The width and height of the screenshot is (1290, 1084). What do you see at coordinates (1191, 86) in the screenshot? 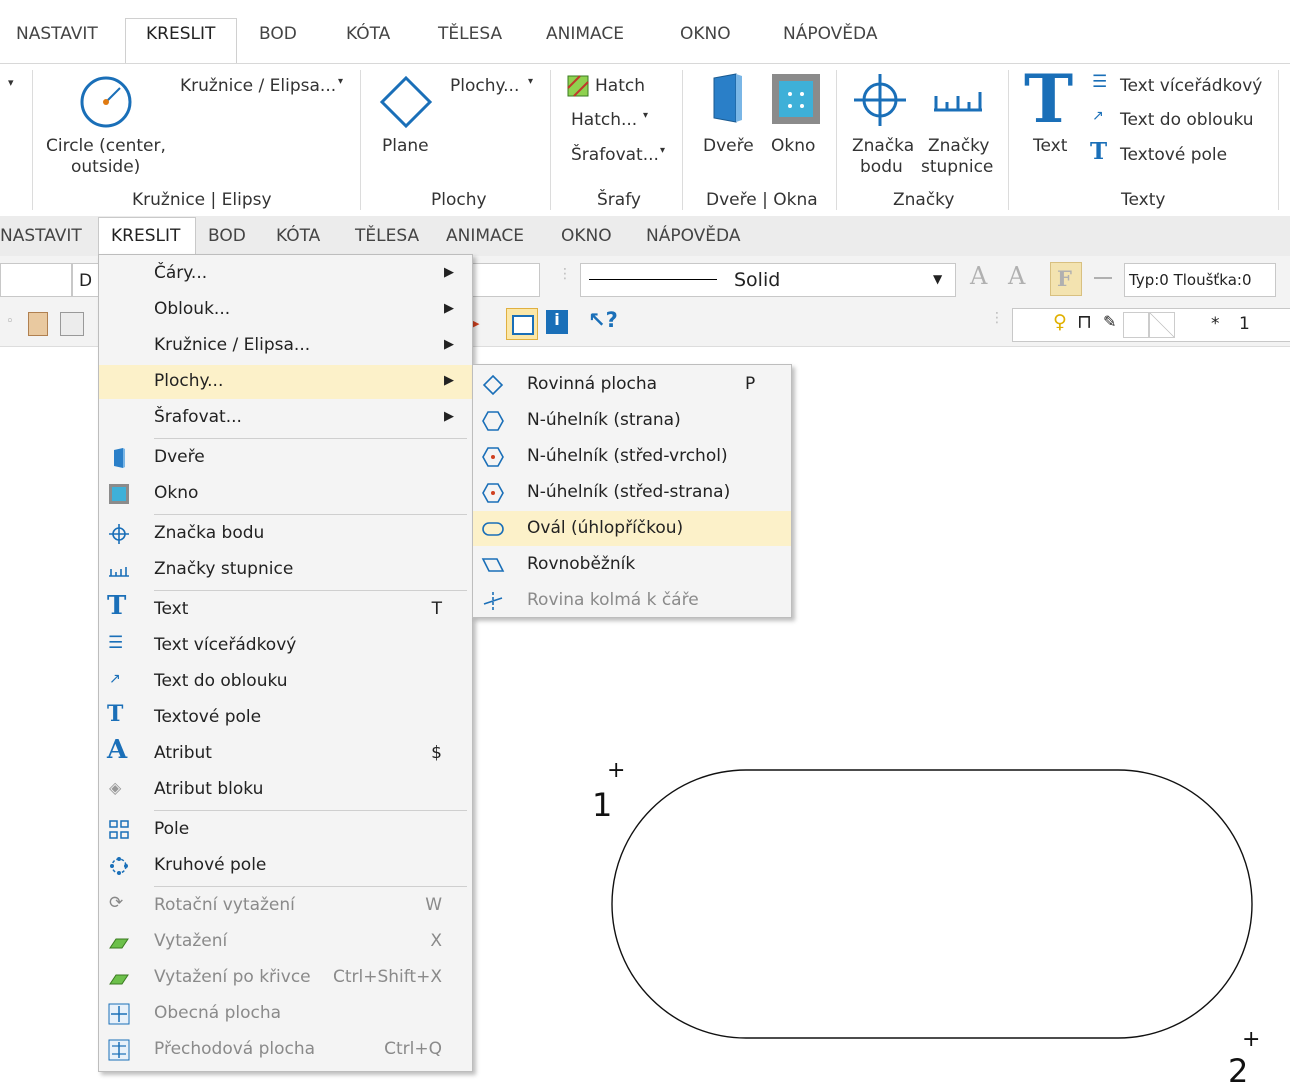
I see `multiline-text-button: Text víceřádkový` at bounding box center [1191, 86].